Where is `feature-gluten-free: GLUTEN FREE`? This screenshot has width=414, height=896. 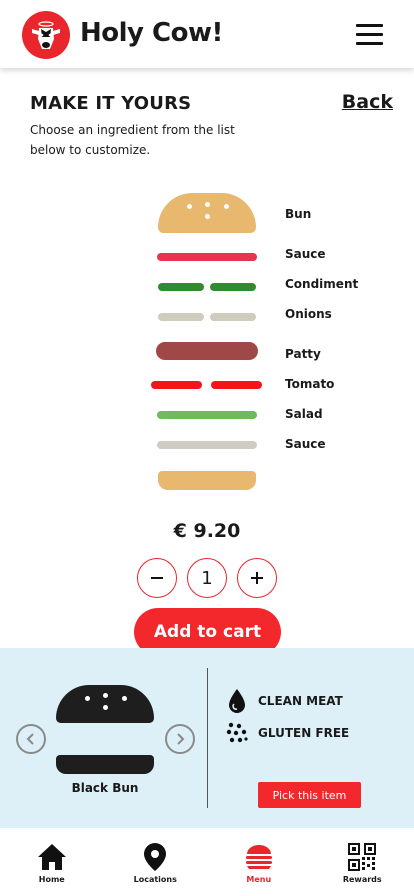 feature-gluten-free: GLUTEN FREE is located at coordinates (287, 733).